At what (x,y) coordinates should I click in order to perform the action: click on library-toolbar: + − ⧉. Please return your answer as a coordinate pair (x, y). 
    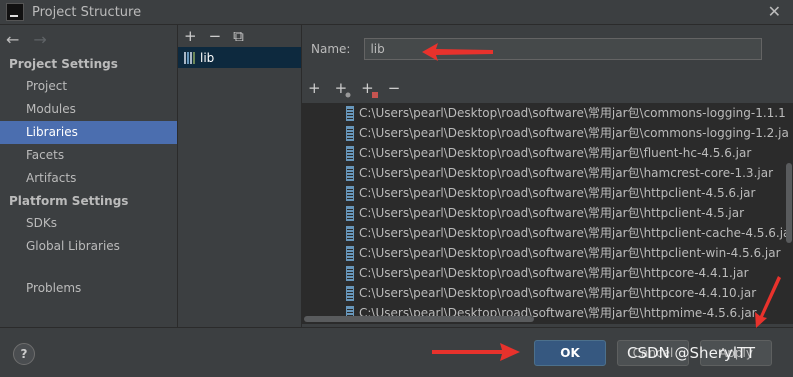
    Looking at the image, I should click on (239, 36).